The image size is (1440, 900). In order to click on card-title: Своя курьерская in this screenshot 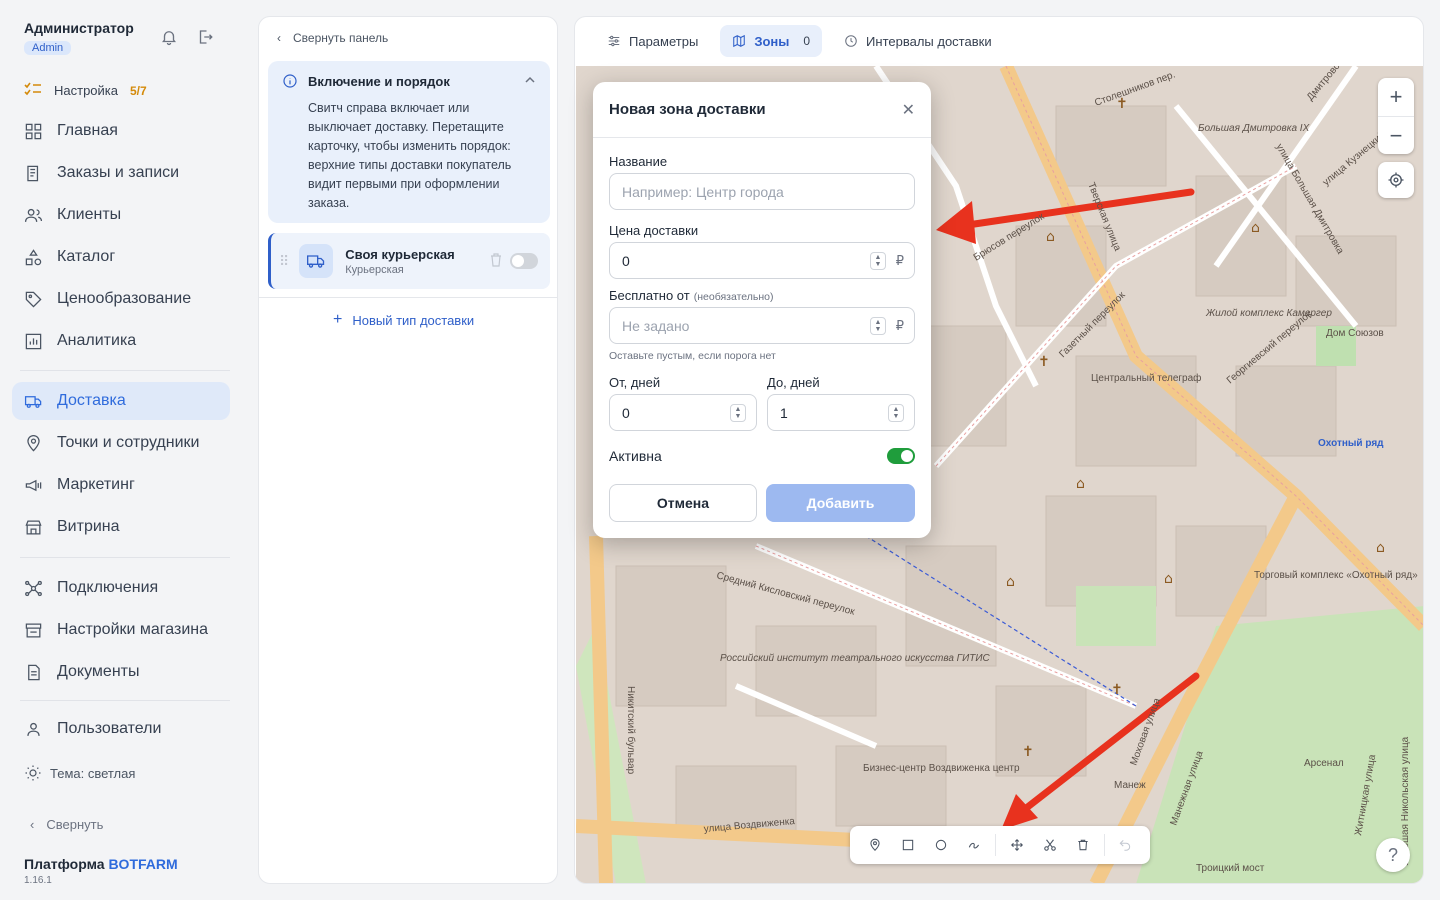, I will do `click(400, 254)`.